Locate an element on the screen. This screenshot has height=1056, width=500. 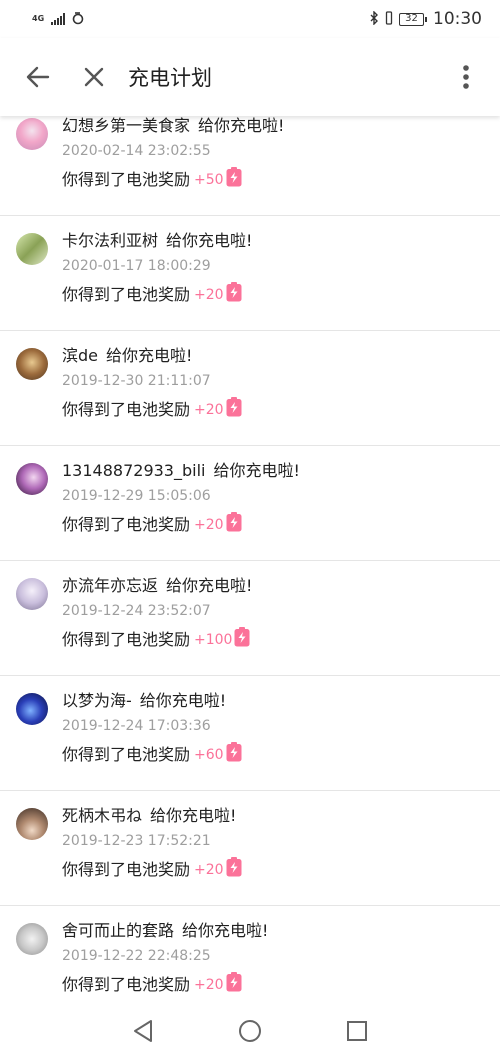
record-headline: 滨de 给你充电啦! is located at coordinates (152, 356).